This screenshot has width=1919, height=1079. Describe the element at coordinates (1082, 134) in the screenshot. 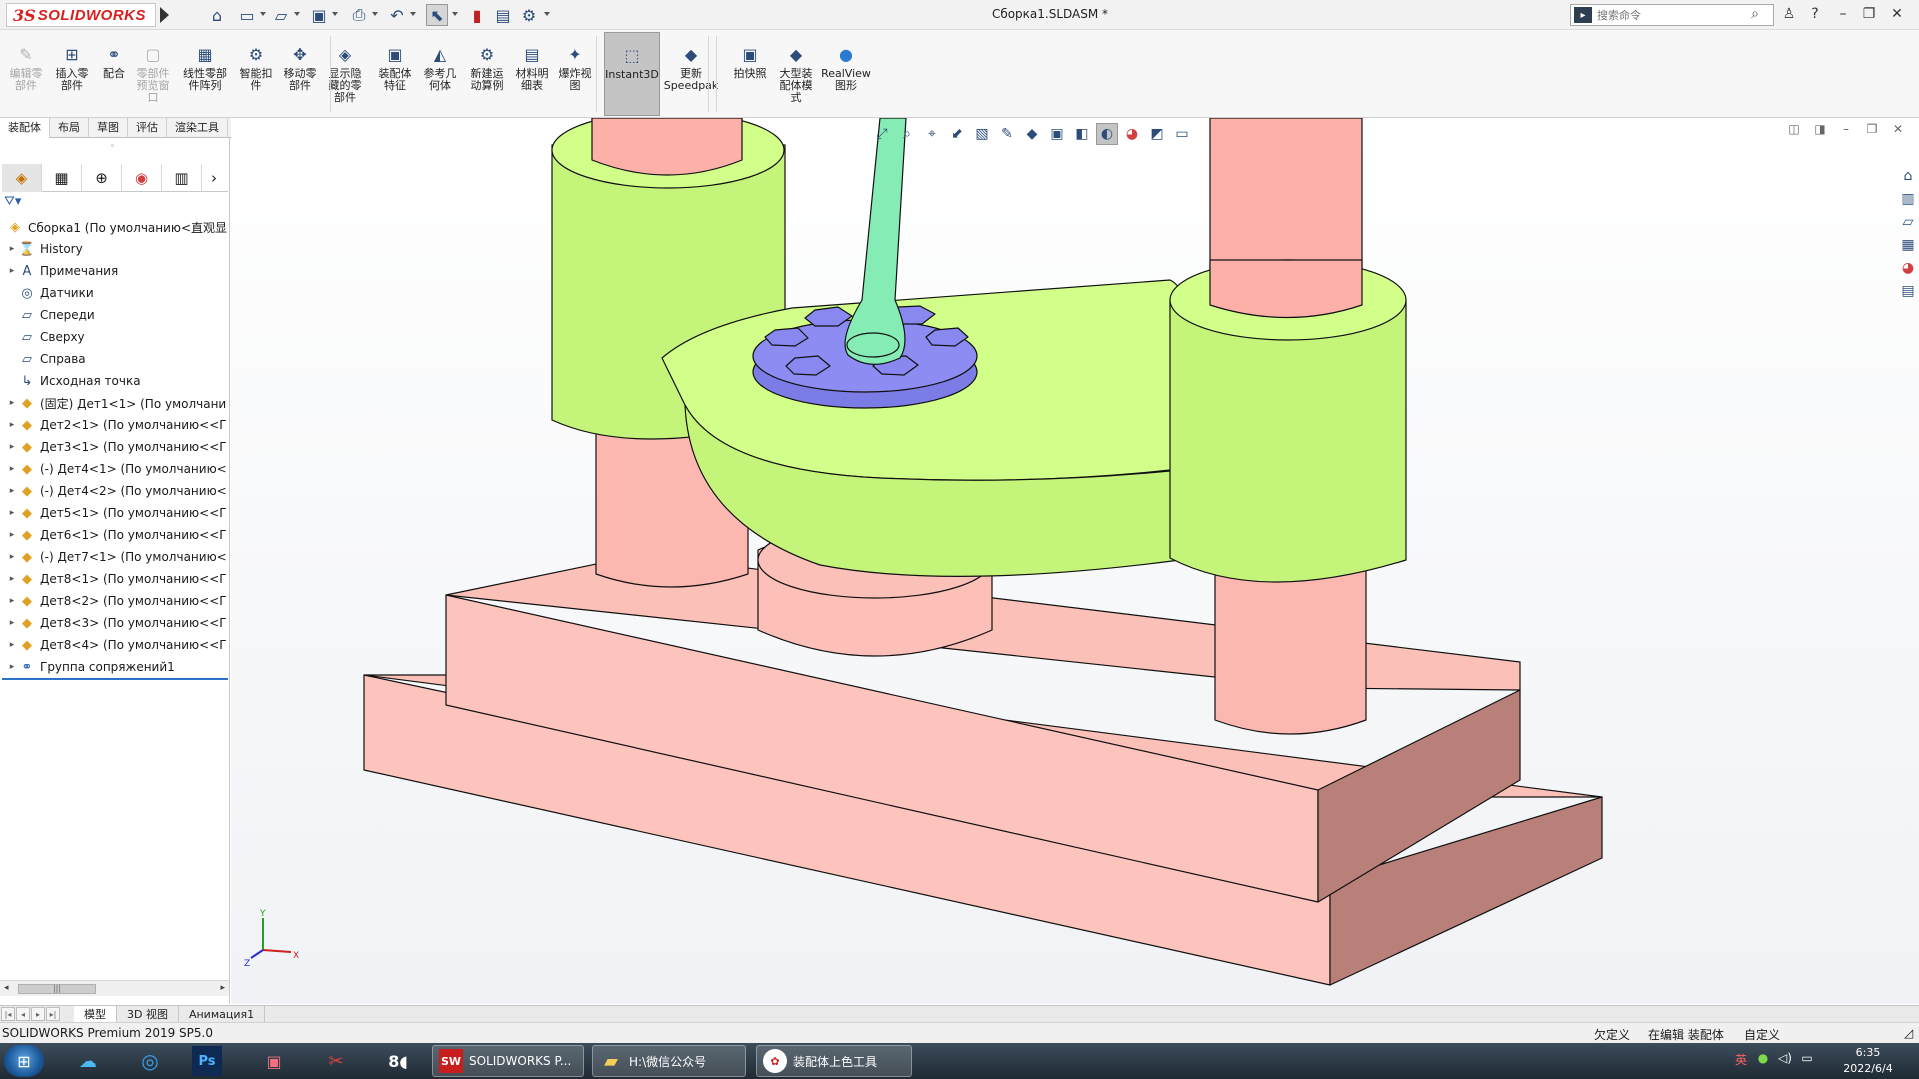

I see `hide-show-icon: ◧` at that location.